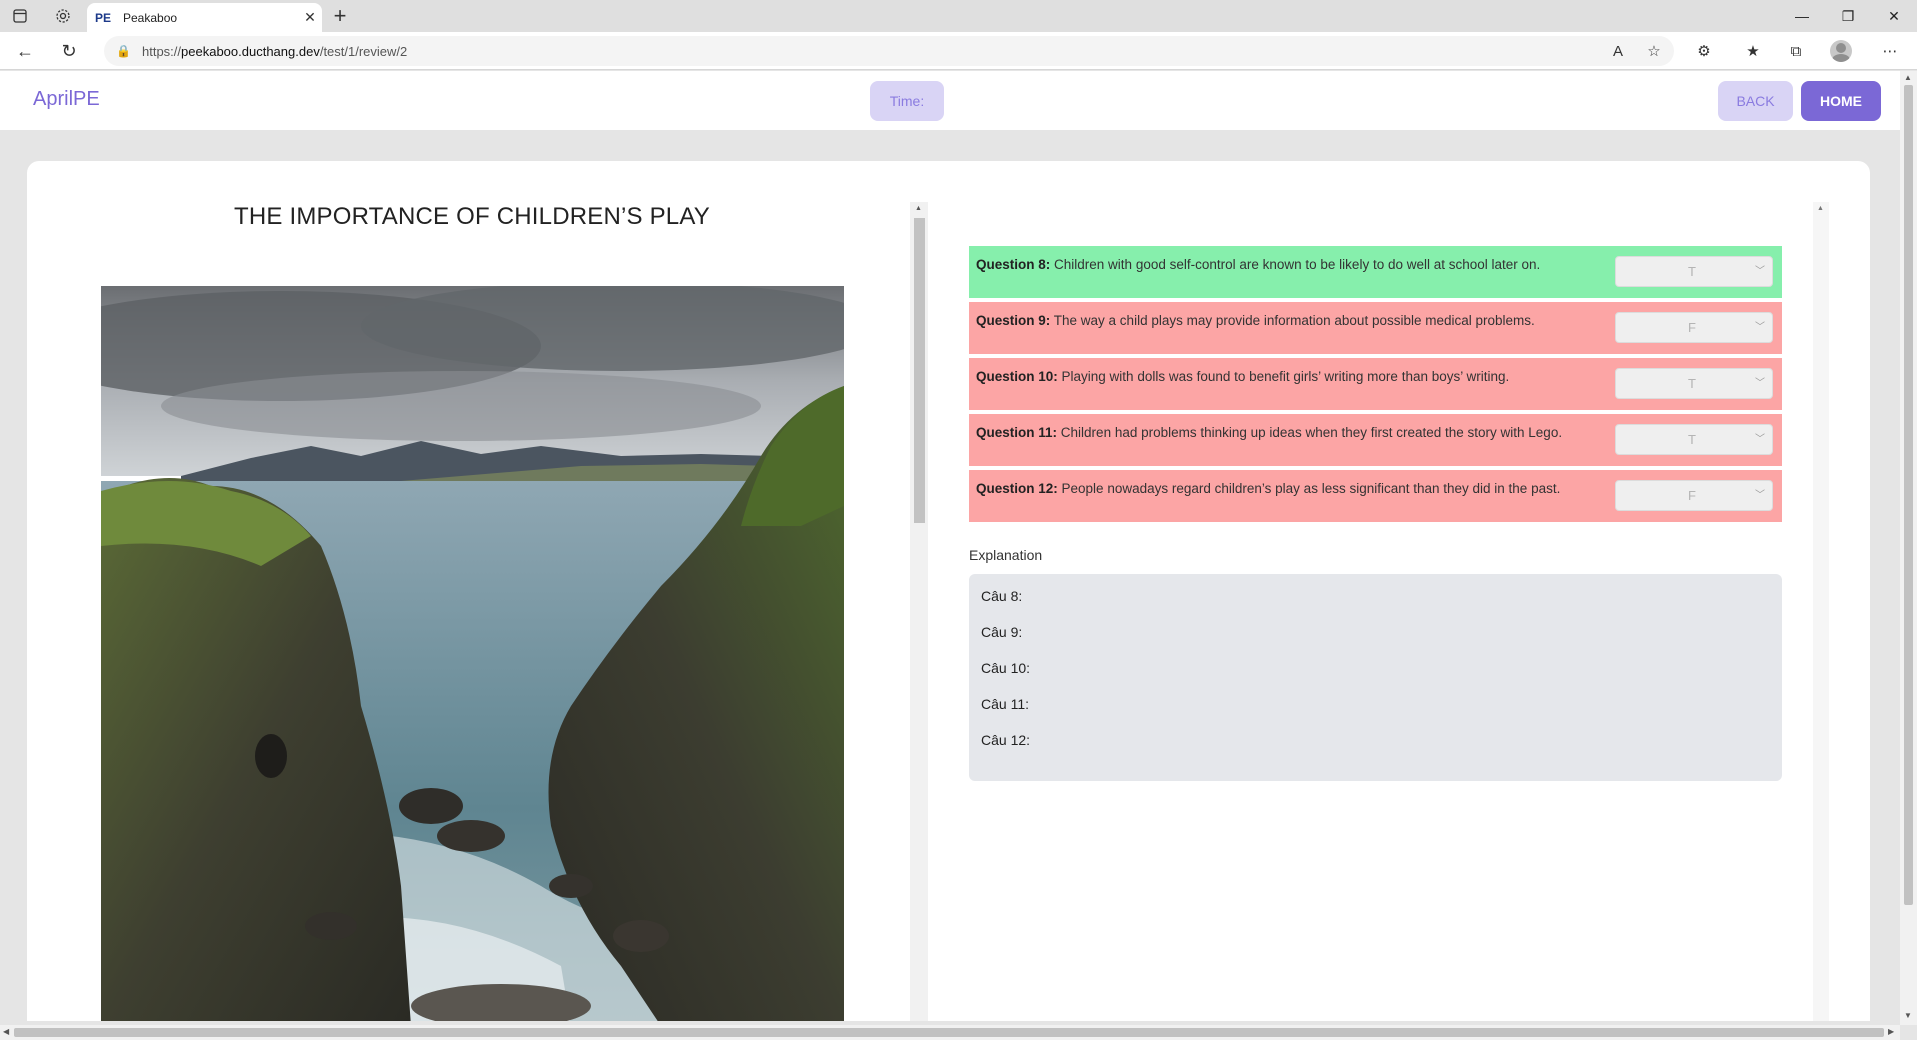 This screenshot has width=1917, height=1040. Describe the element at coordinates (1704, 51) in the screenshot. I see `puzzle-icon: ⚙` at that location.